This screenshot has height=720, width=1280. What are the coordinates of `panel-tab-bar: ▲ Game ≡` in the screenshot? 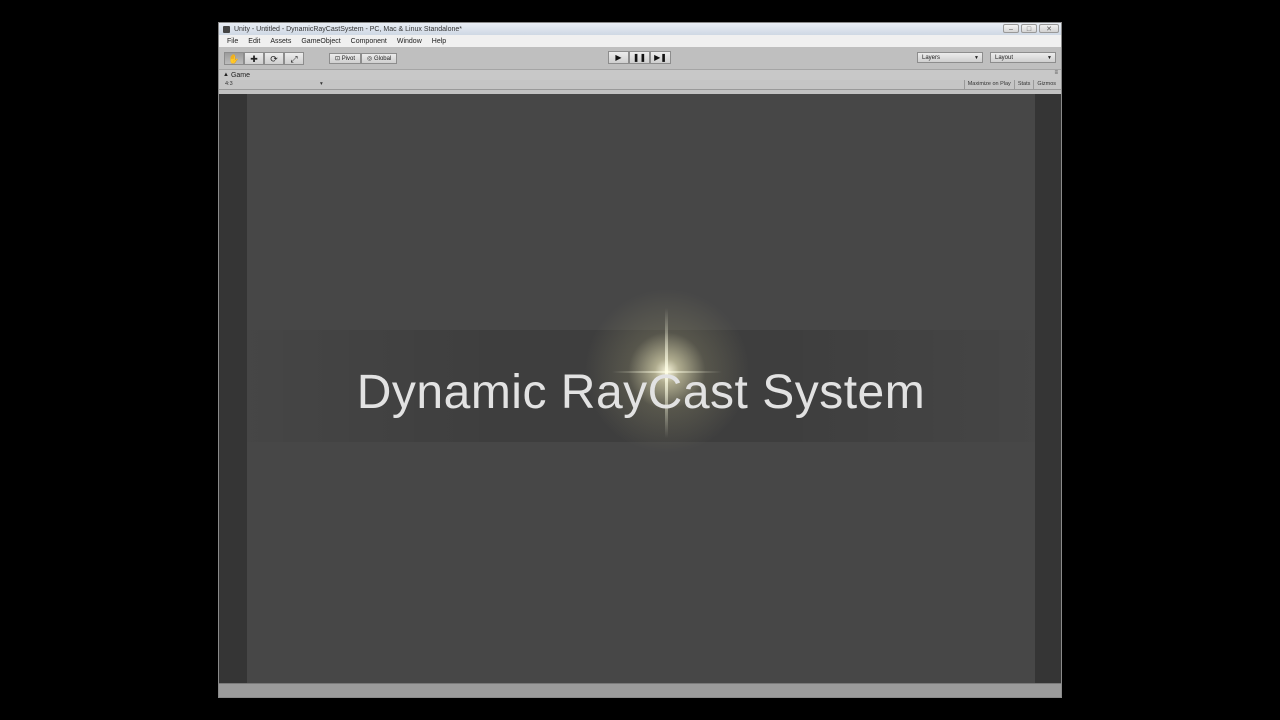 It's located at (640, 75).